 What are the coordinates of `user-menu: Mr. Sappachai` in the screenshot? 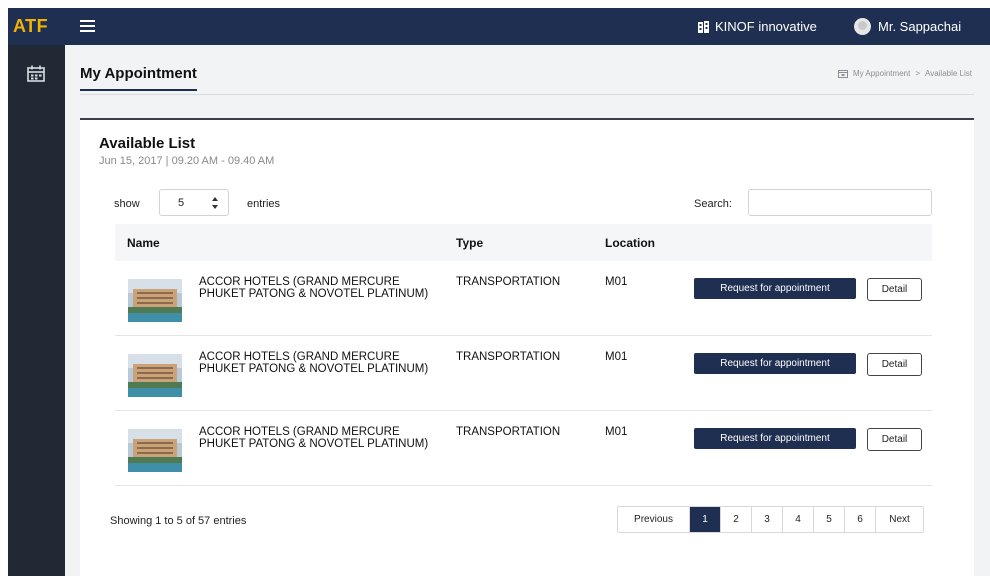 It's located at (907, 26).